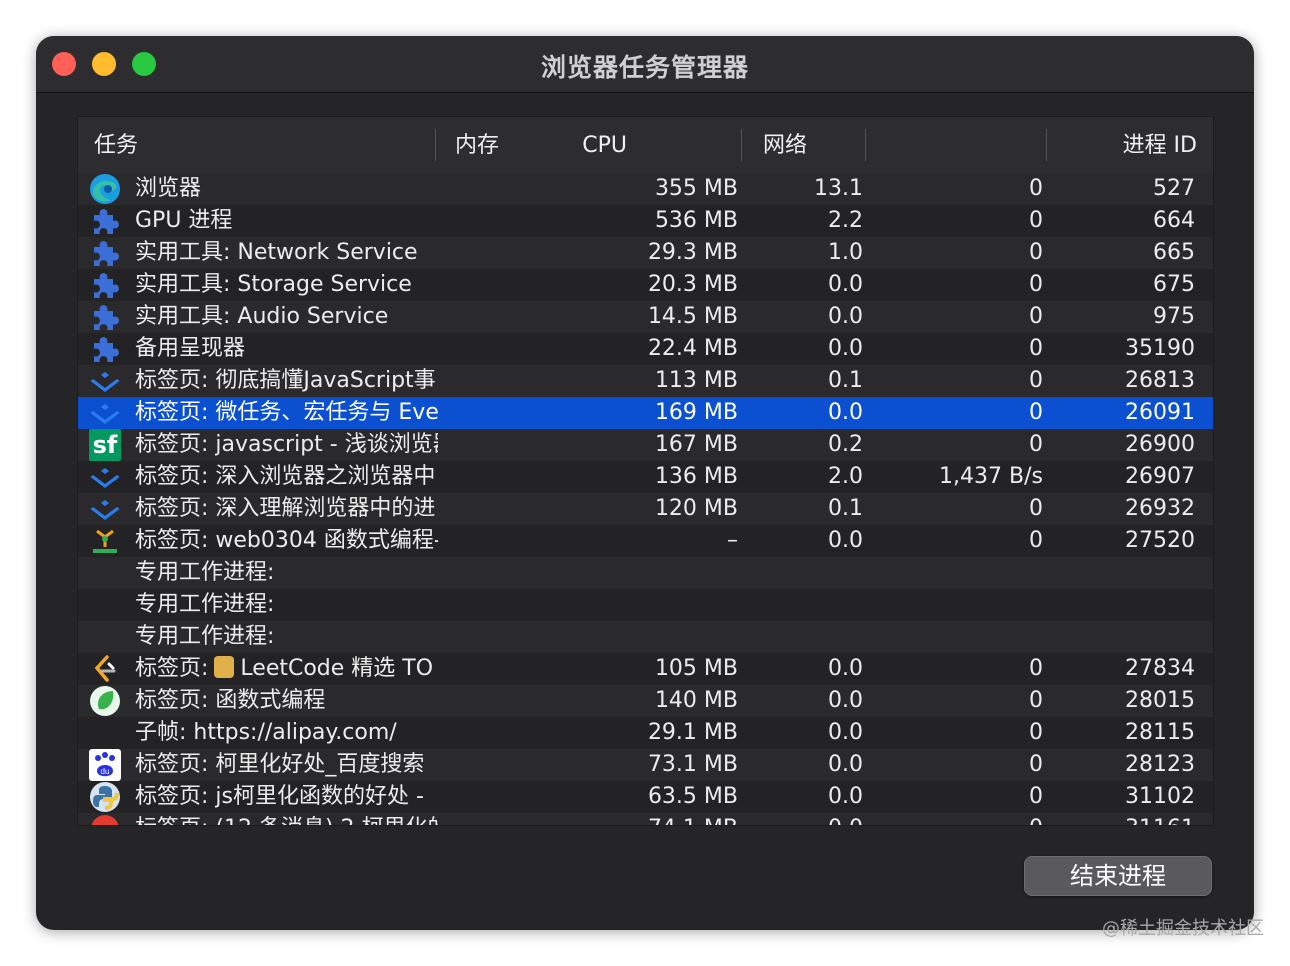 The image size is (1290, 966). What do you see at coordinates (645, 285) in the screenshot?
I see `table-row: 实用工具: Storage Service 20.3 MB 0.0 0 675` at bounding box center [645, 285].